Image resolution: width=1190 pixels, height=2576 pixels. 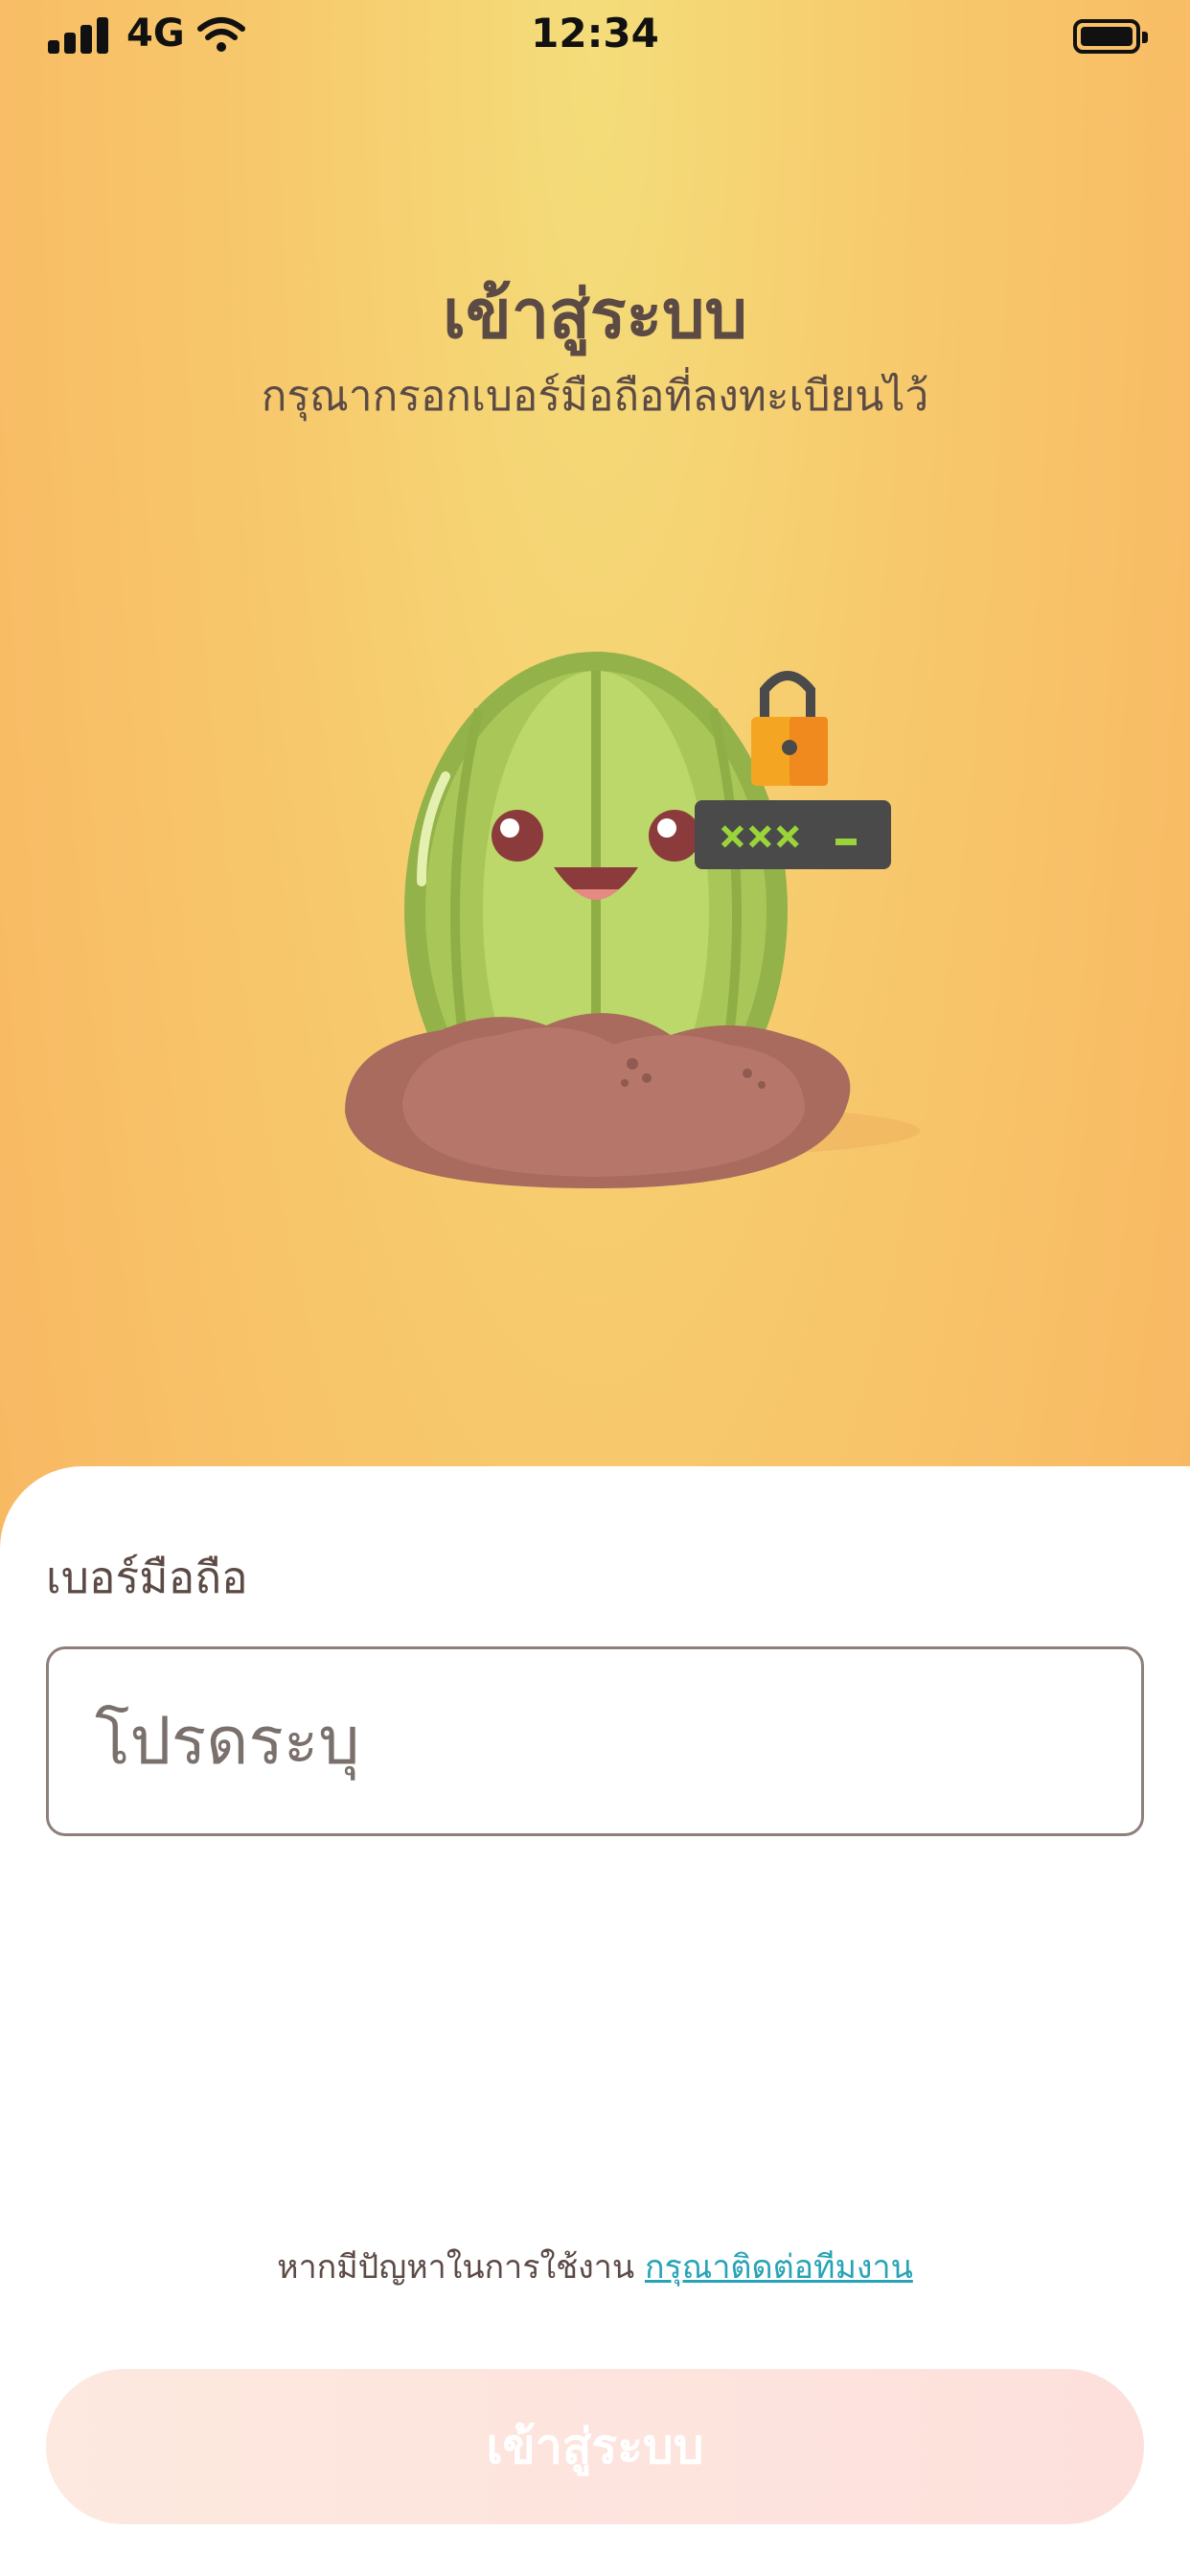 What do you see at coordinates (779, 2267) in the screenshot?
I see `contact-team-link: กรุณาติดต่อทีมงาน` at bounding box center [779, 2267].